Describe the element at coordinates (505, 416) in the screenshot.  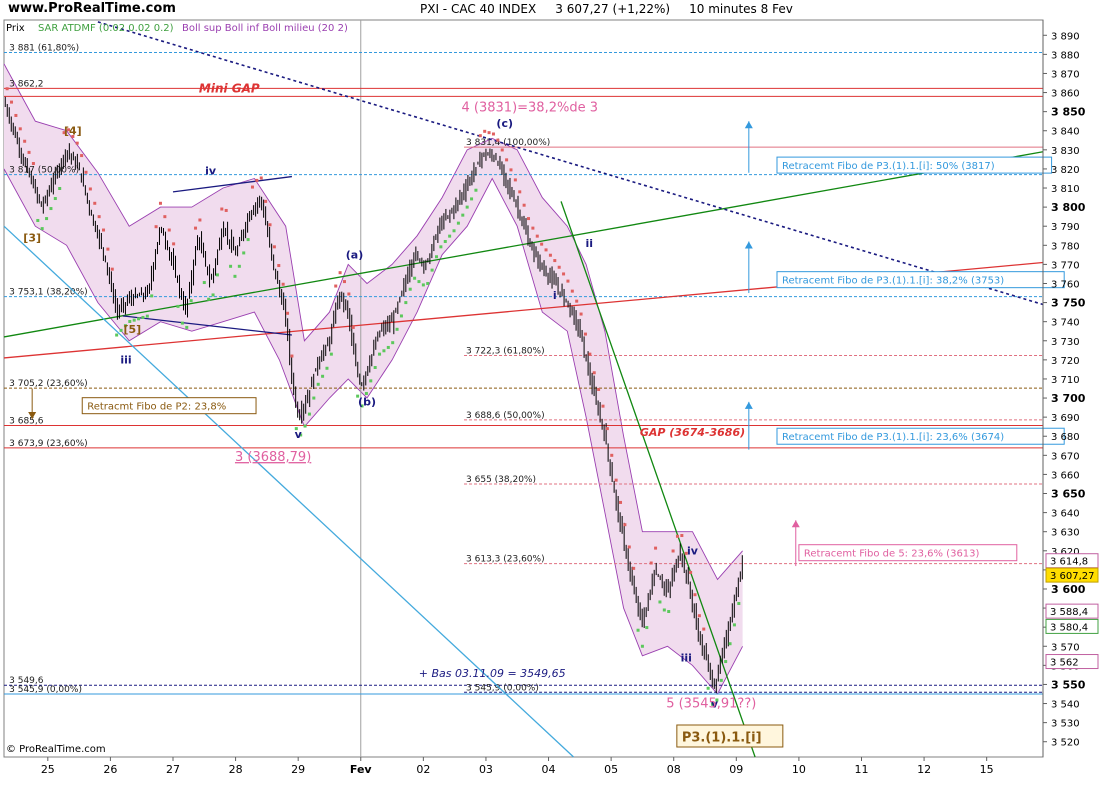
I see `hline-label-8: 3 688,6 (50,00%)` at that location.